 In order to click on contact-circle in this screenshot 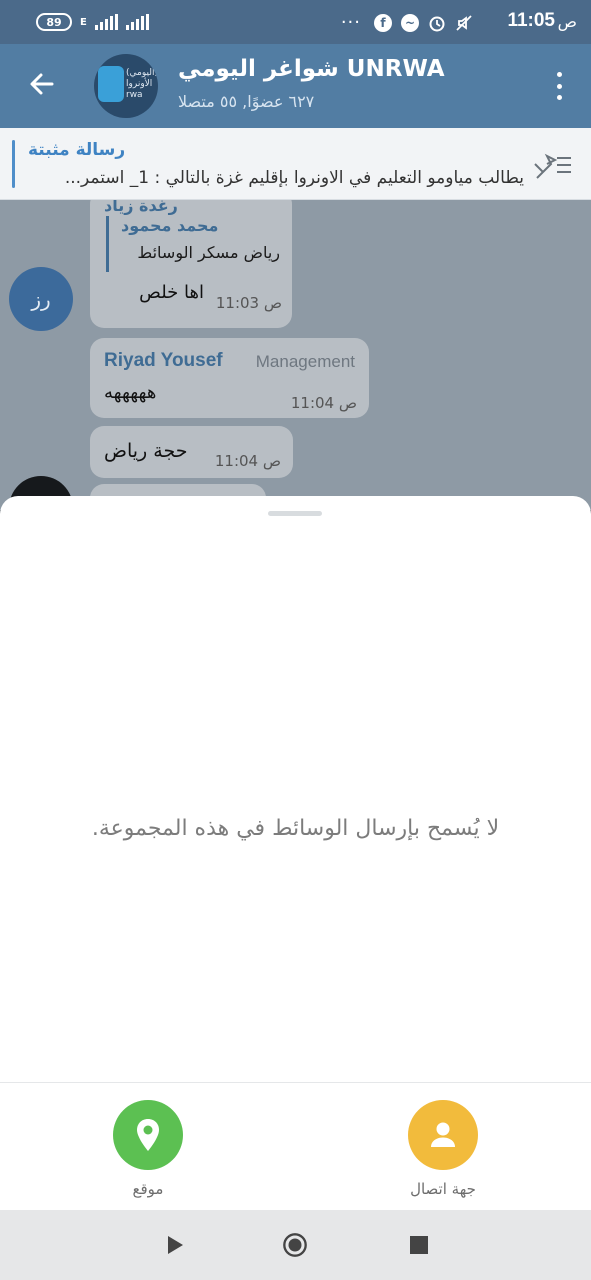, I will do `click(443, 1135)`.